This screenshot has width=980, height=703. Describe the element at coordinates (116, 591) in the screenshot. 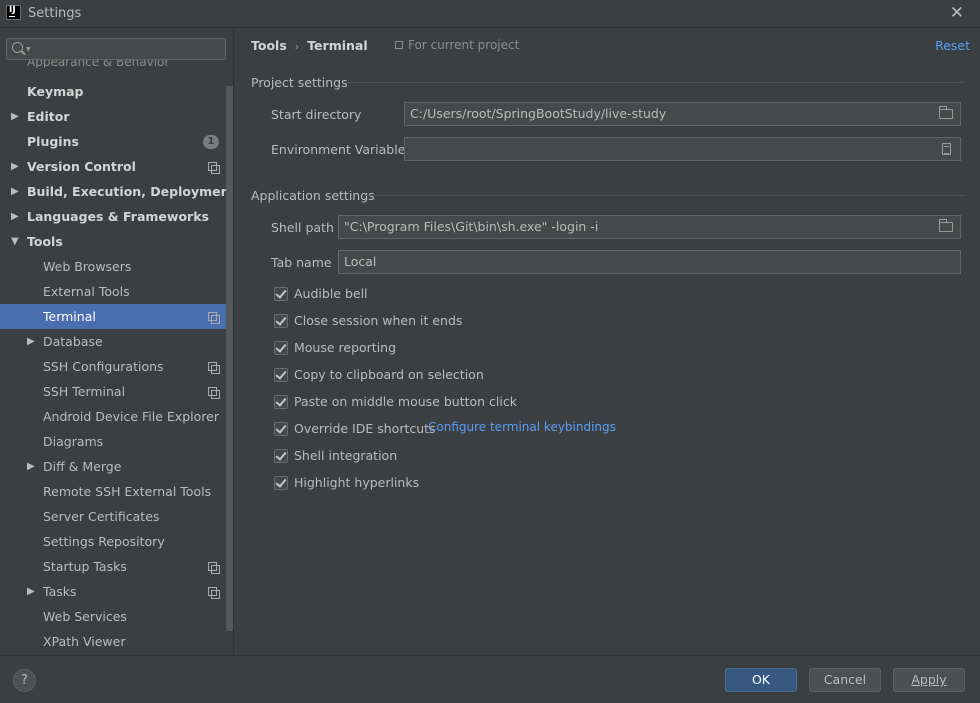

I see `sidebar-item-tasks: ▶ Tasks` at that location.